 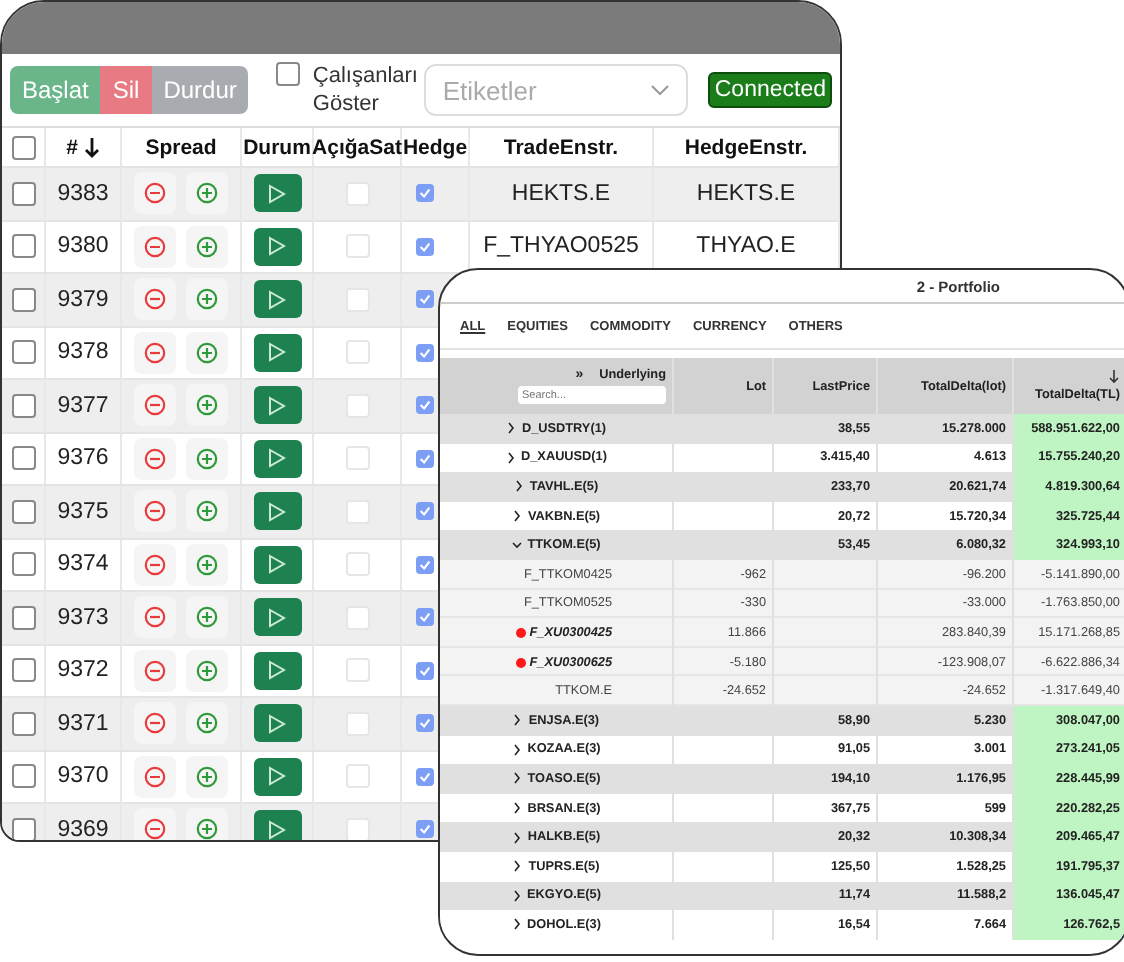 I want to click on chevron-down-icon, so click(x=516, y=545).